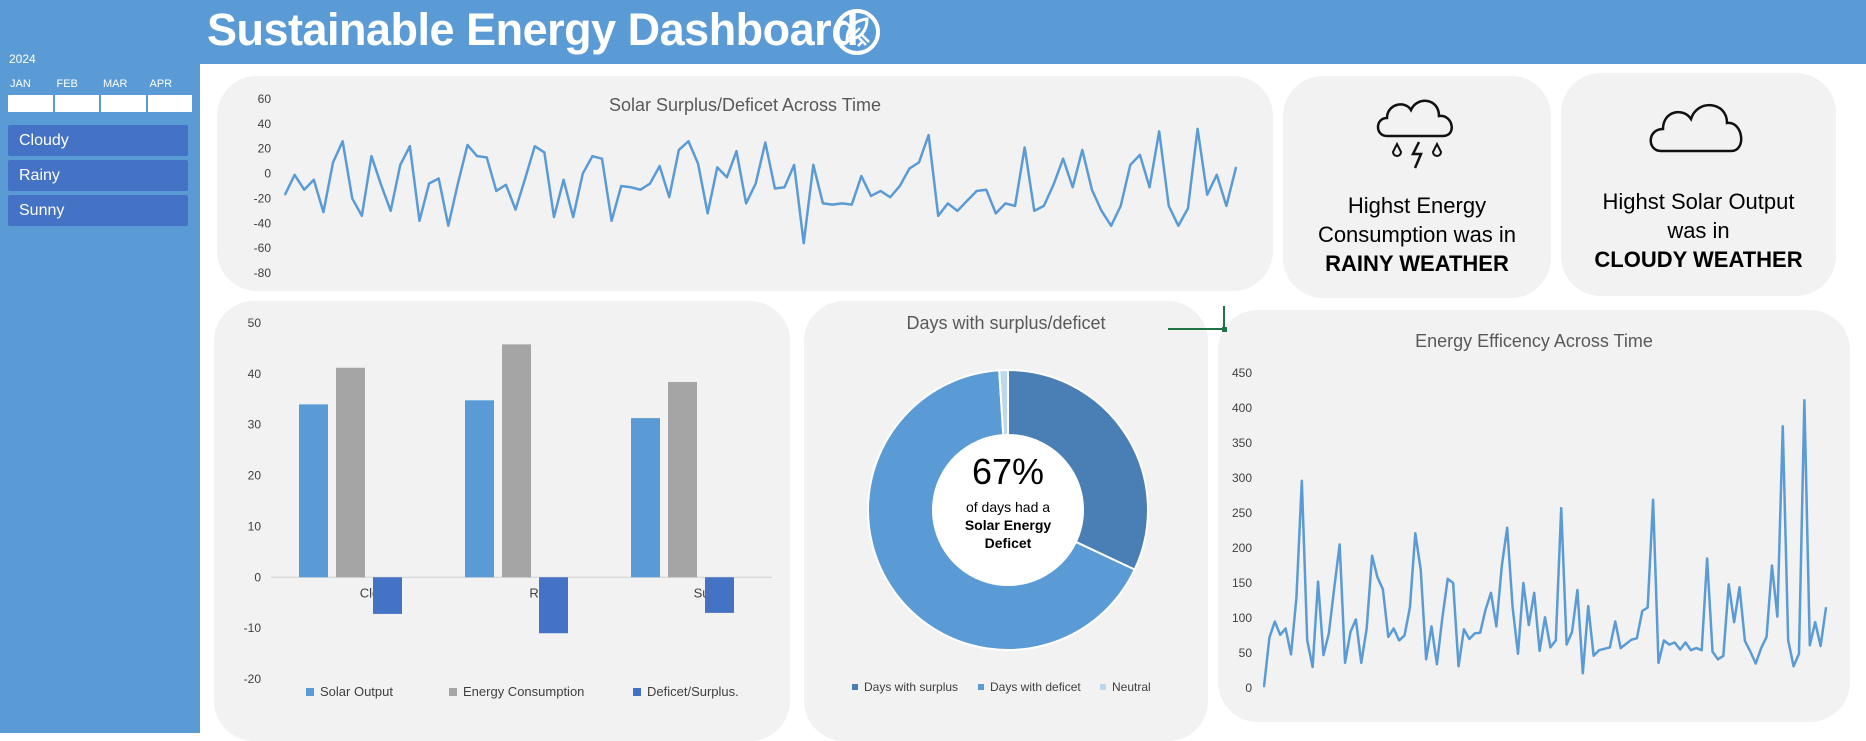 The image size is (1866, 741). What do you see at coordinates (255, 323) in the screenshot?
I see `y-tick-label: 50` at bounding box center [255, 323].